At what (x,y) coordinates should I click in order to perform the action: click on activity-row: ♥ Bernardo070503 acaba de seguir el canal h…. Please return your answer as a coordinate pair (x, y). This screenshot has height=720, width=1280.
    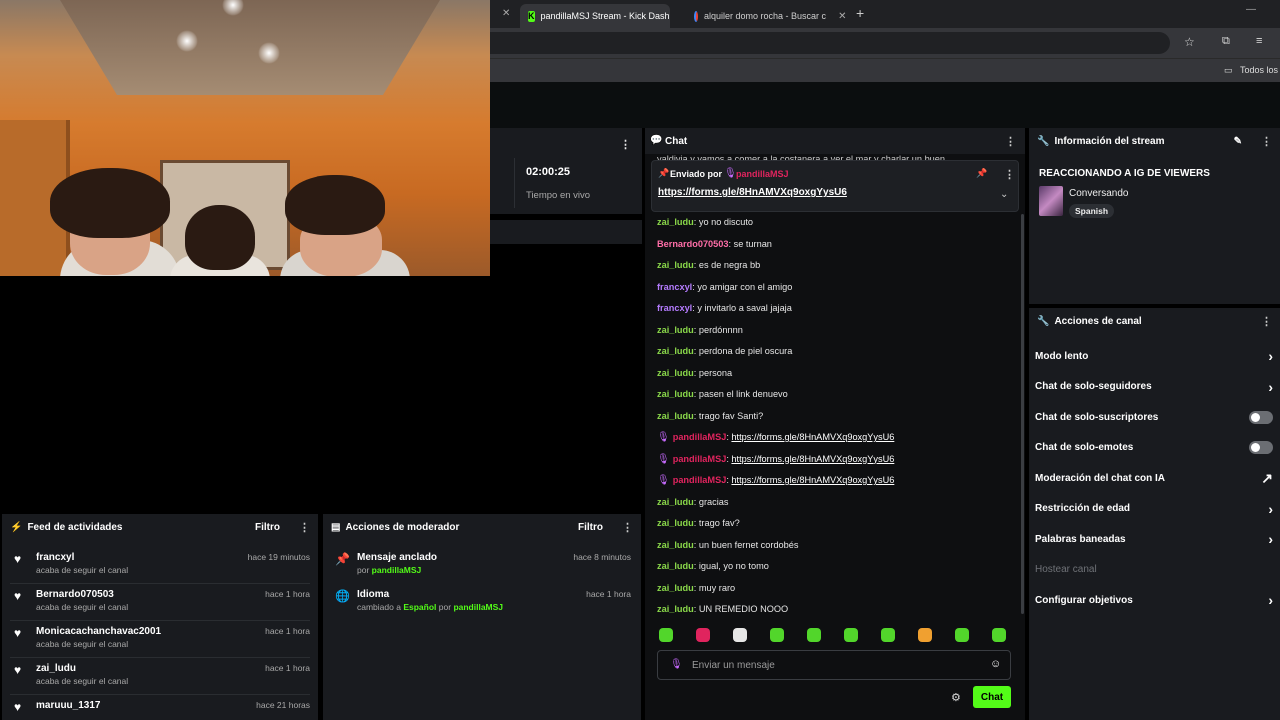
    Looking at the image, I should click on (160, 600).